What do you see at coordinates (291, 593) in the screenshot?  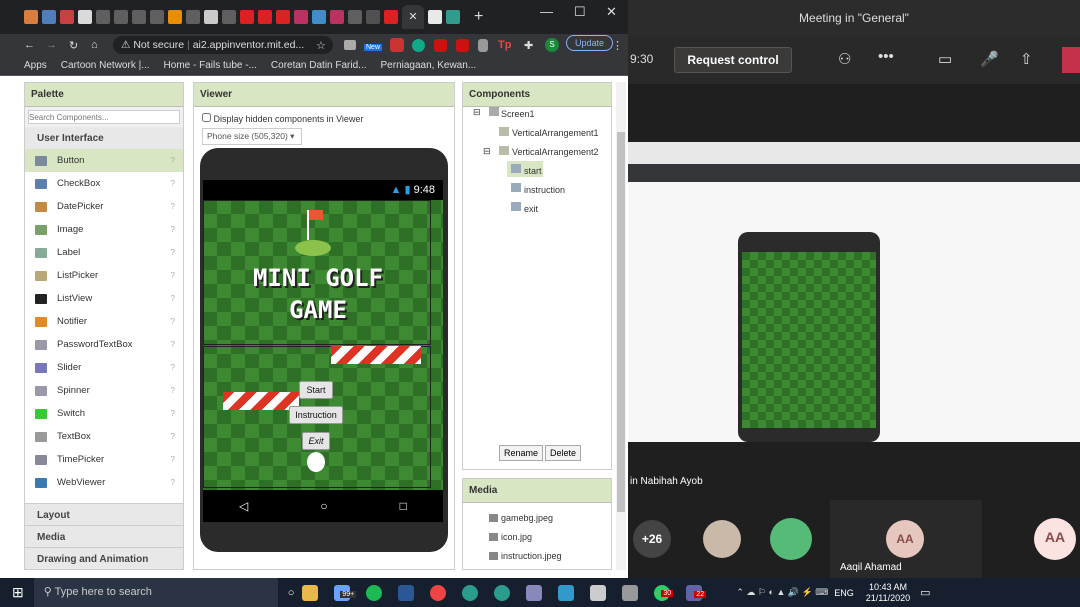 I see `task-view-icon: ○` at bounding box center [291, 593].